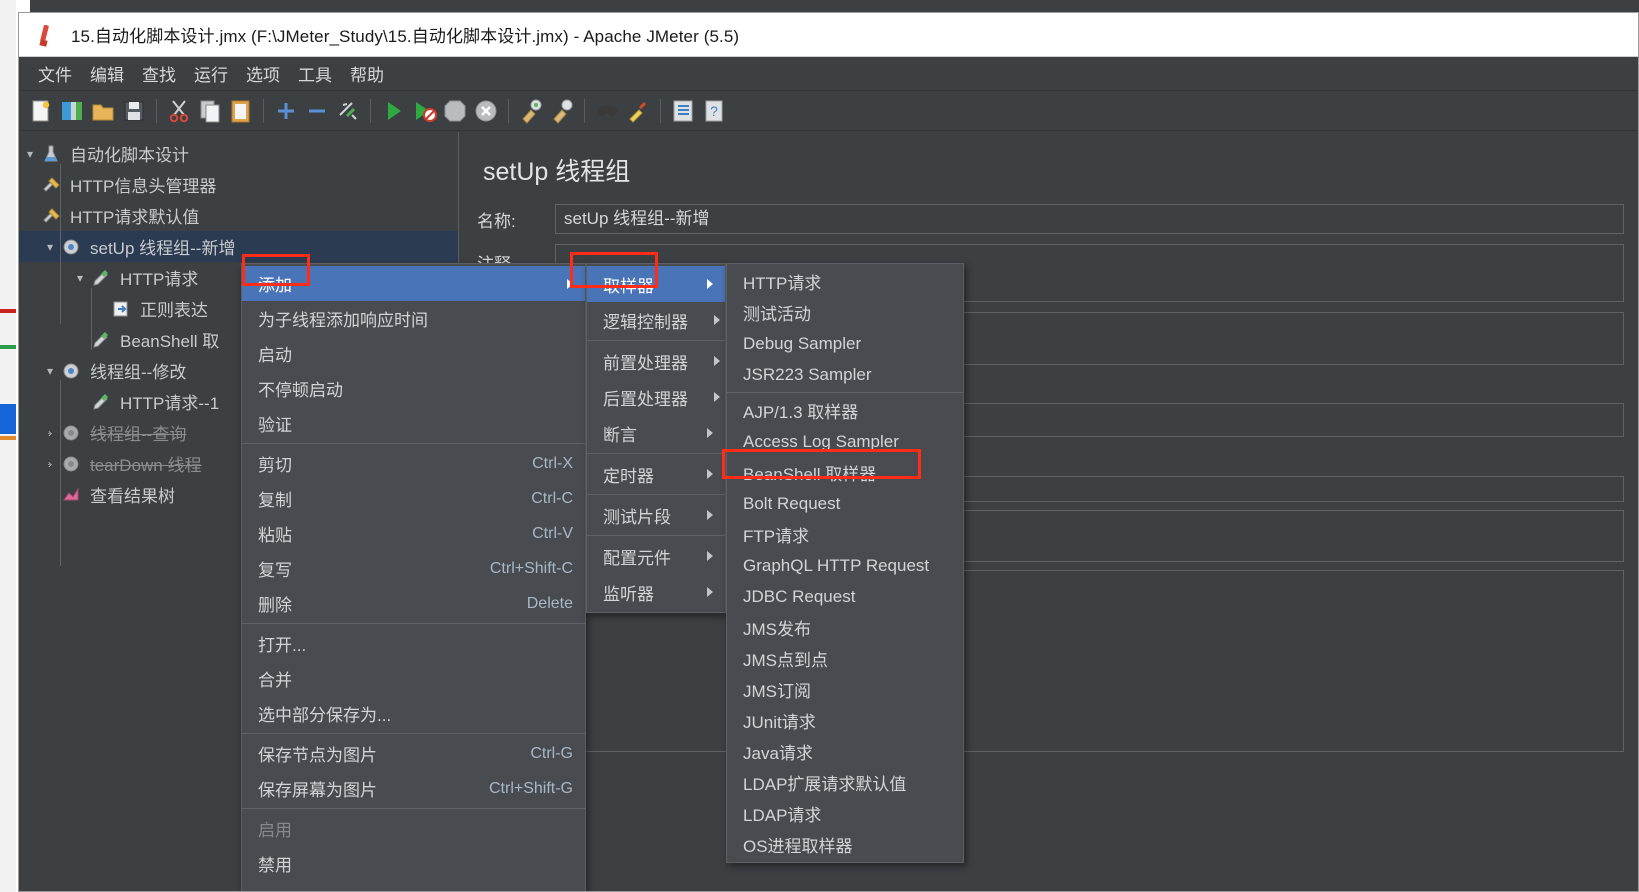 Image resolution: width=1639 pixels, height=892 pixels. Describe the element at coordinates (8, 438) in the screenshot. I see `background-orange-marker` at that location.